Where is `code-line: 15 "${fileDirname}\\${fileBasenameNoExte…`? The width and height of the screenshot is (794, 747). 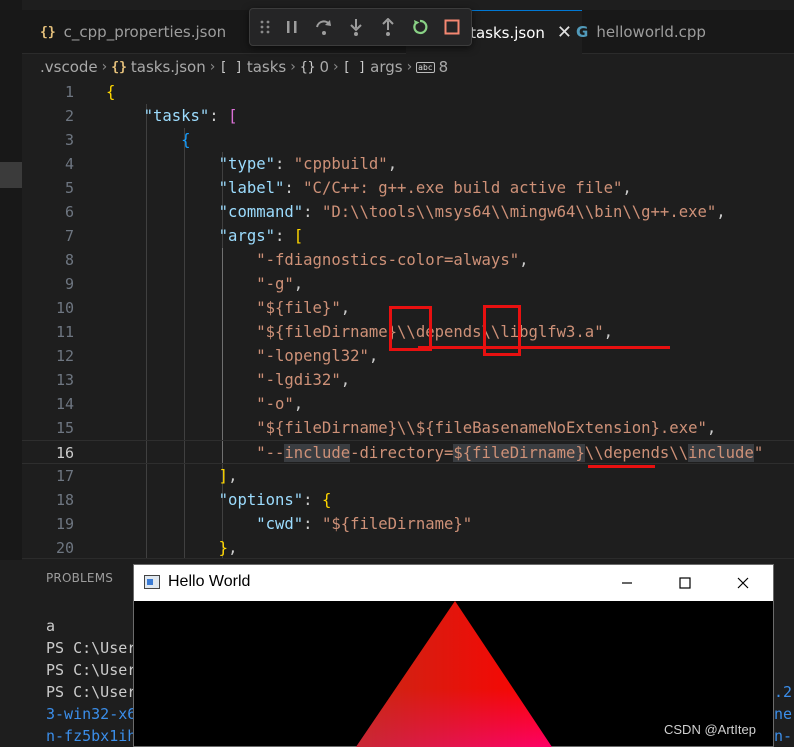
code-line: 15 "${fileDirname}\\${fileBasenameNoExte… is located at coordinates (408, 428).